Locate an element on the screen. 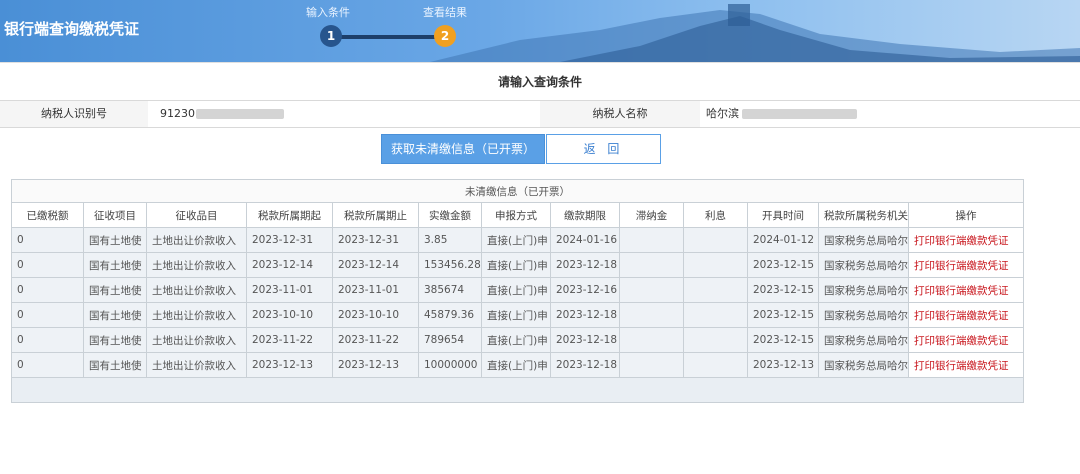 The height and width of the screenshot is (474, 1080). column-header: 缴款期限 is located at coordinates (585, 215).